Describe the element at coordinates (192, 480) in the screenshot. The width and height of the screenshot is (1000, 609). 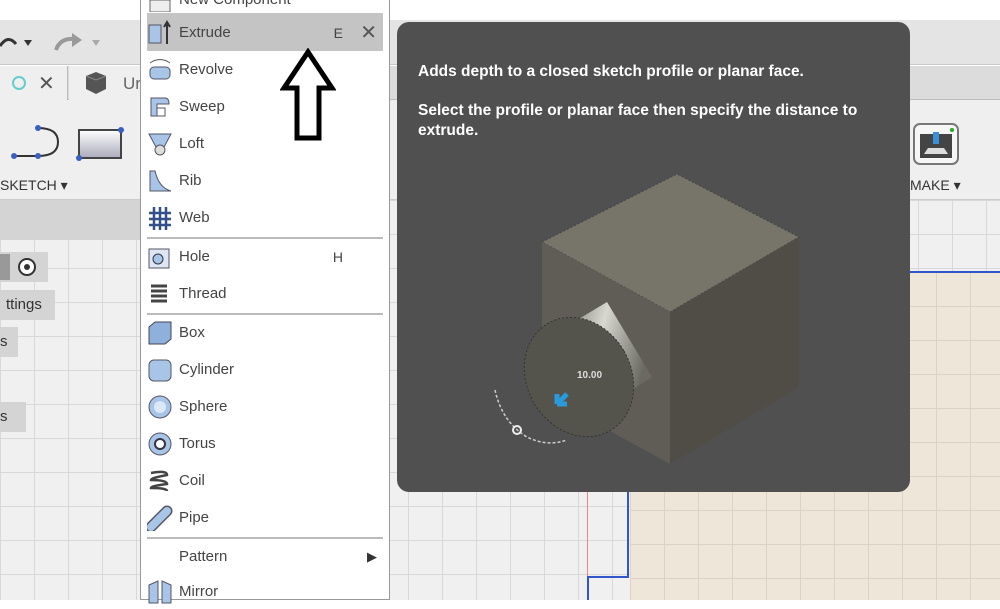
I see `menu-item-label: Coil` at that location.